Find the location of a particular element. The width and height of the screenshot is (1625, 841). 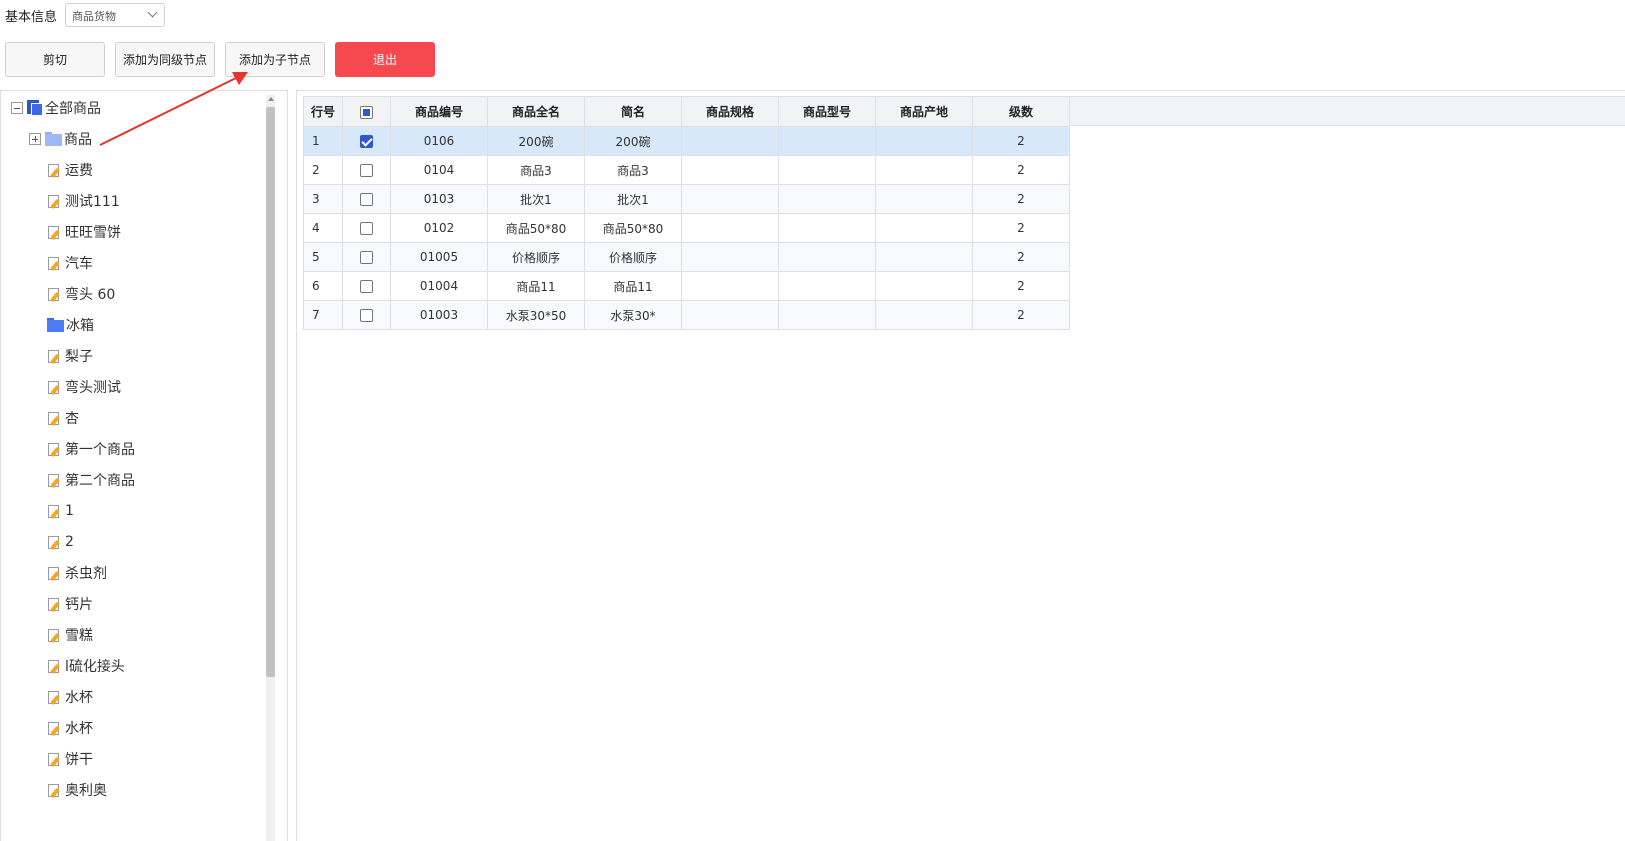

tree-item: 弯头测试 is located at coordinates (84, 387).